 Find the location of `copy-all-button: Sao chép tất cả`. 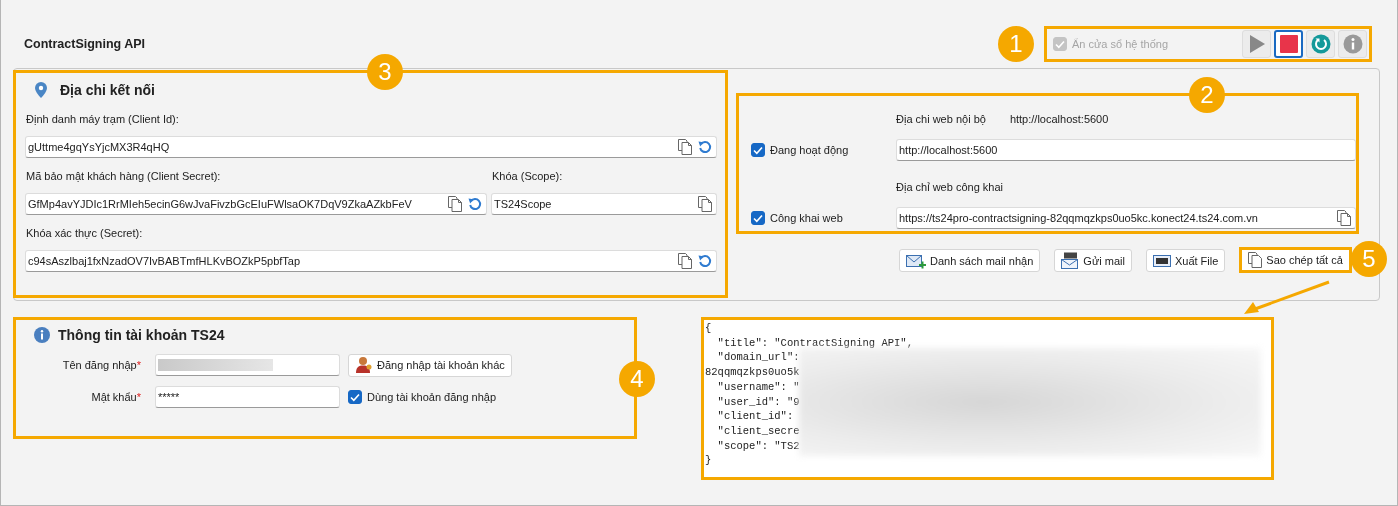

copy-all-button: Sao chép tất cả is located at coordinates (1295, 260).